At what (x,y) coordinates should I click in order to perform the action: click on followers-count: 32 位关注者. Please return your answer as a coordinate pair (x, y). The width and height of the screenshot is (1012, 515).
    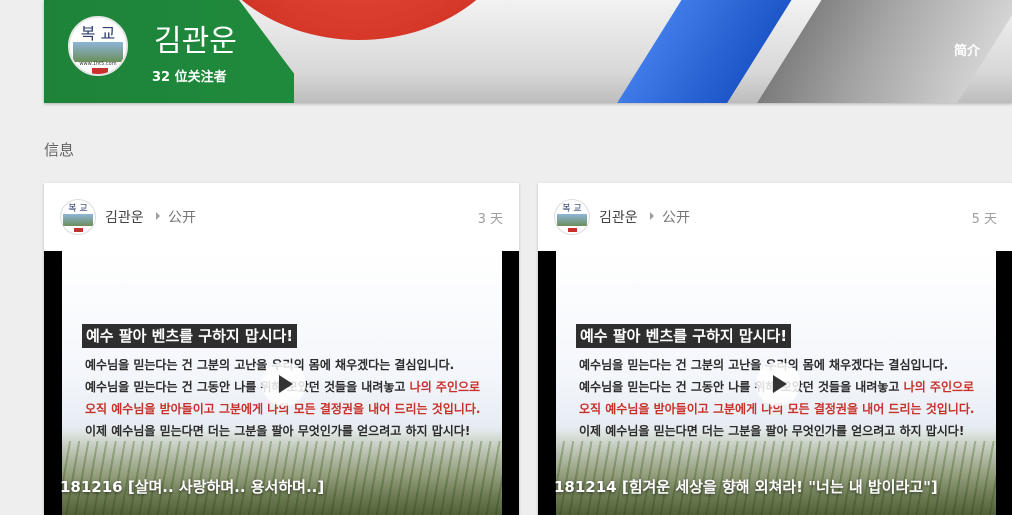
    Looking at the image, I should click on (189, 75).